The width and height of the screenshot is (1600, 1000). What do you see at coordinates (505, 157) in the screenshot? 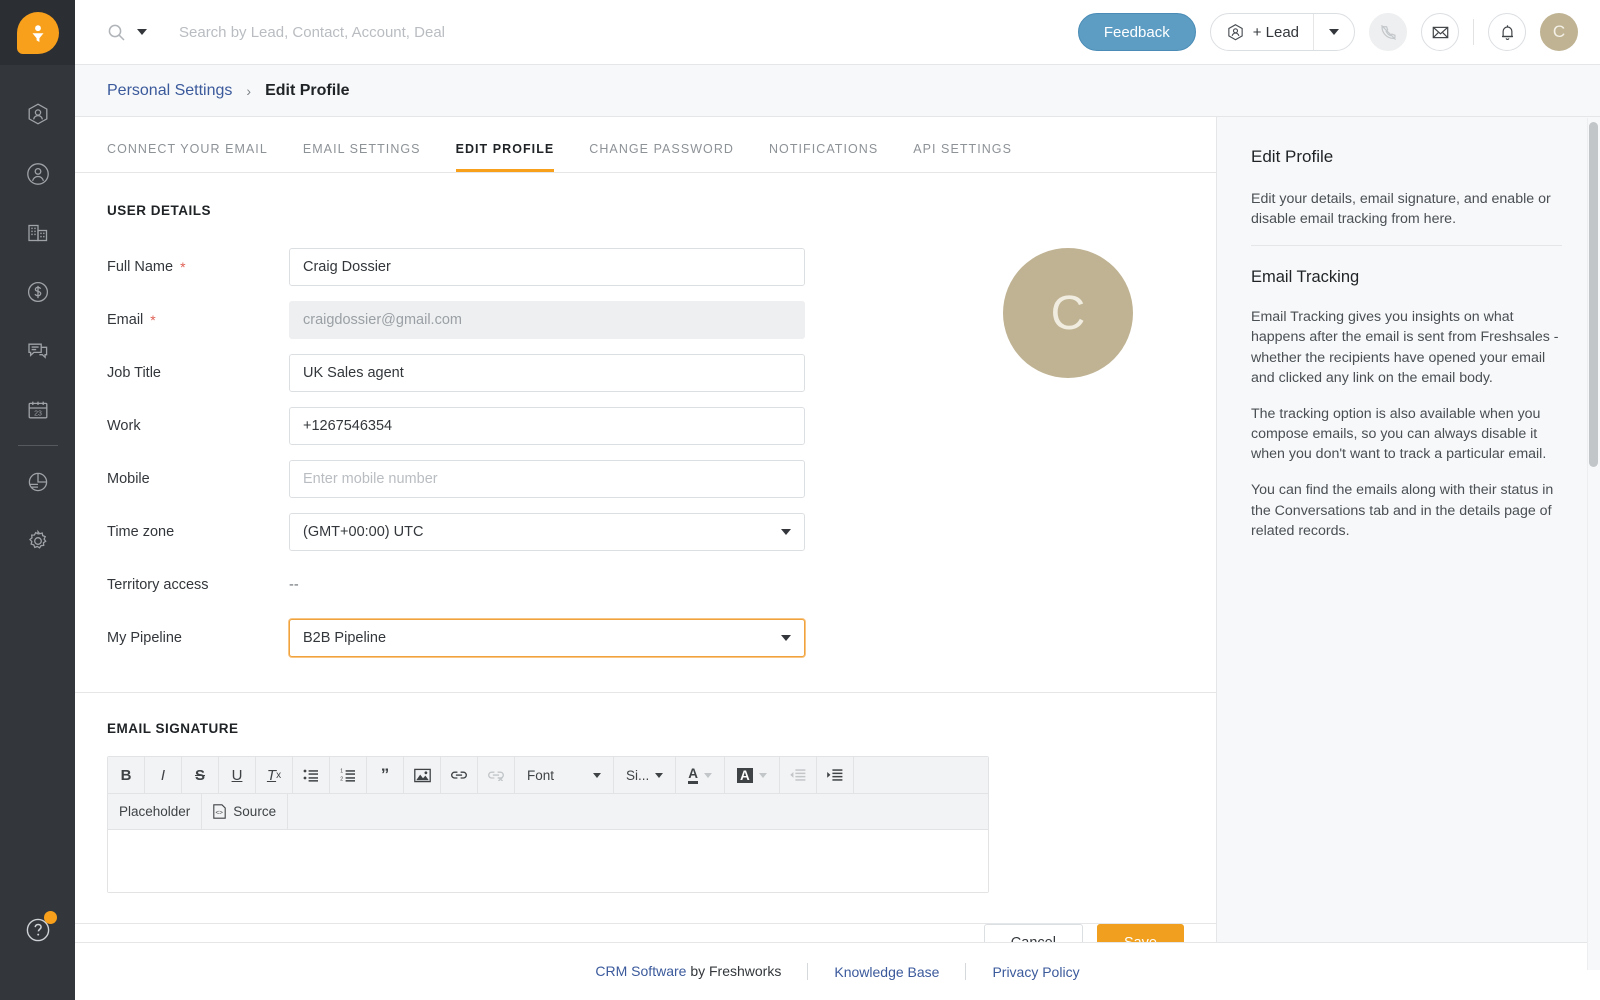
I see `tab-edit-profile: Edit Profile` at bounding box center [505, 157].